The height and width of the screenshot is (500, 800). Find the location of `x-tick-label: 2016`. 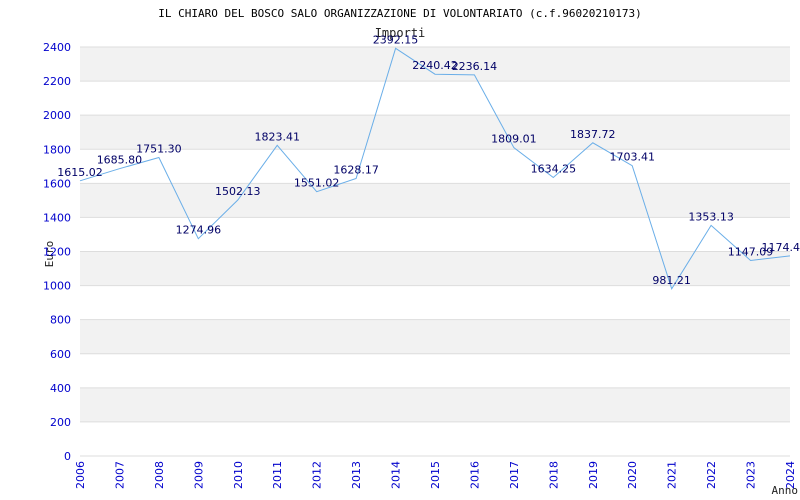

x-tick-label: 2016 is located at coordinates (474, 475).